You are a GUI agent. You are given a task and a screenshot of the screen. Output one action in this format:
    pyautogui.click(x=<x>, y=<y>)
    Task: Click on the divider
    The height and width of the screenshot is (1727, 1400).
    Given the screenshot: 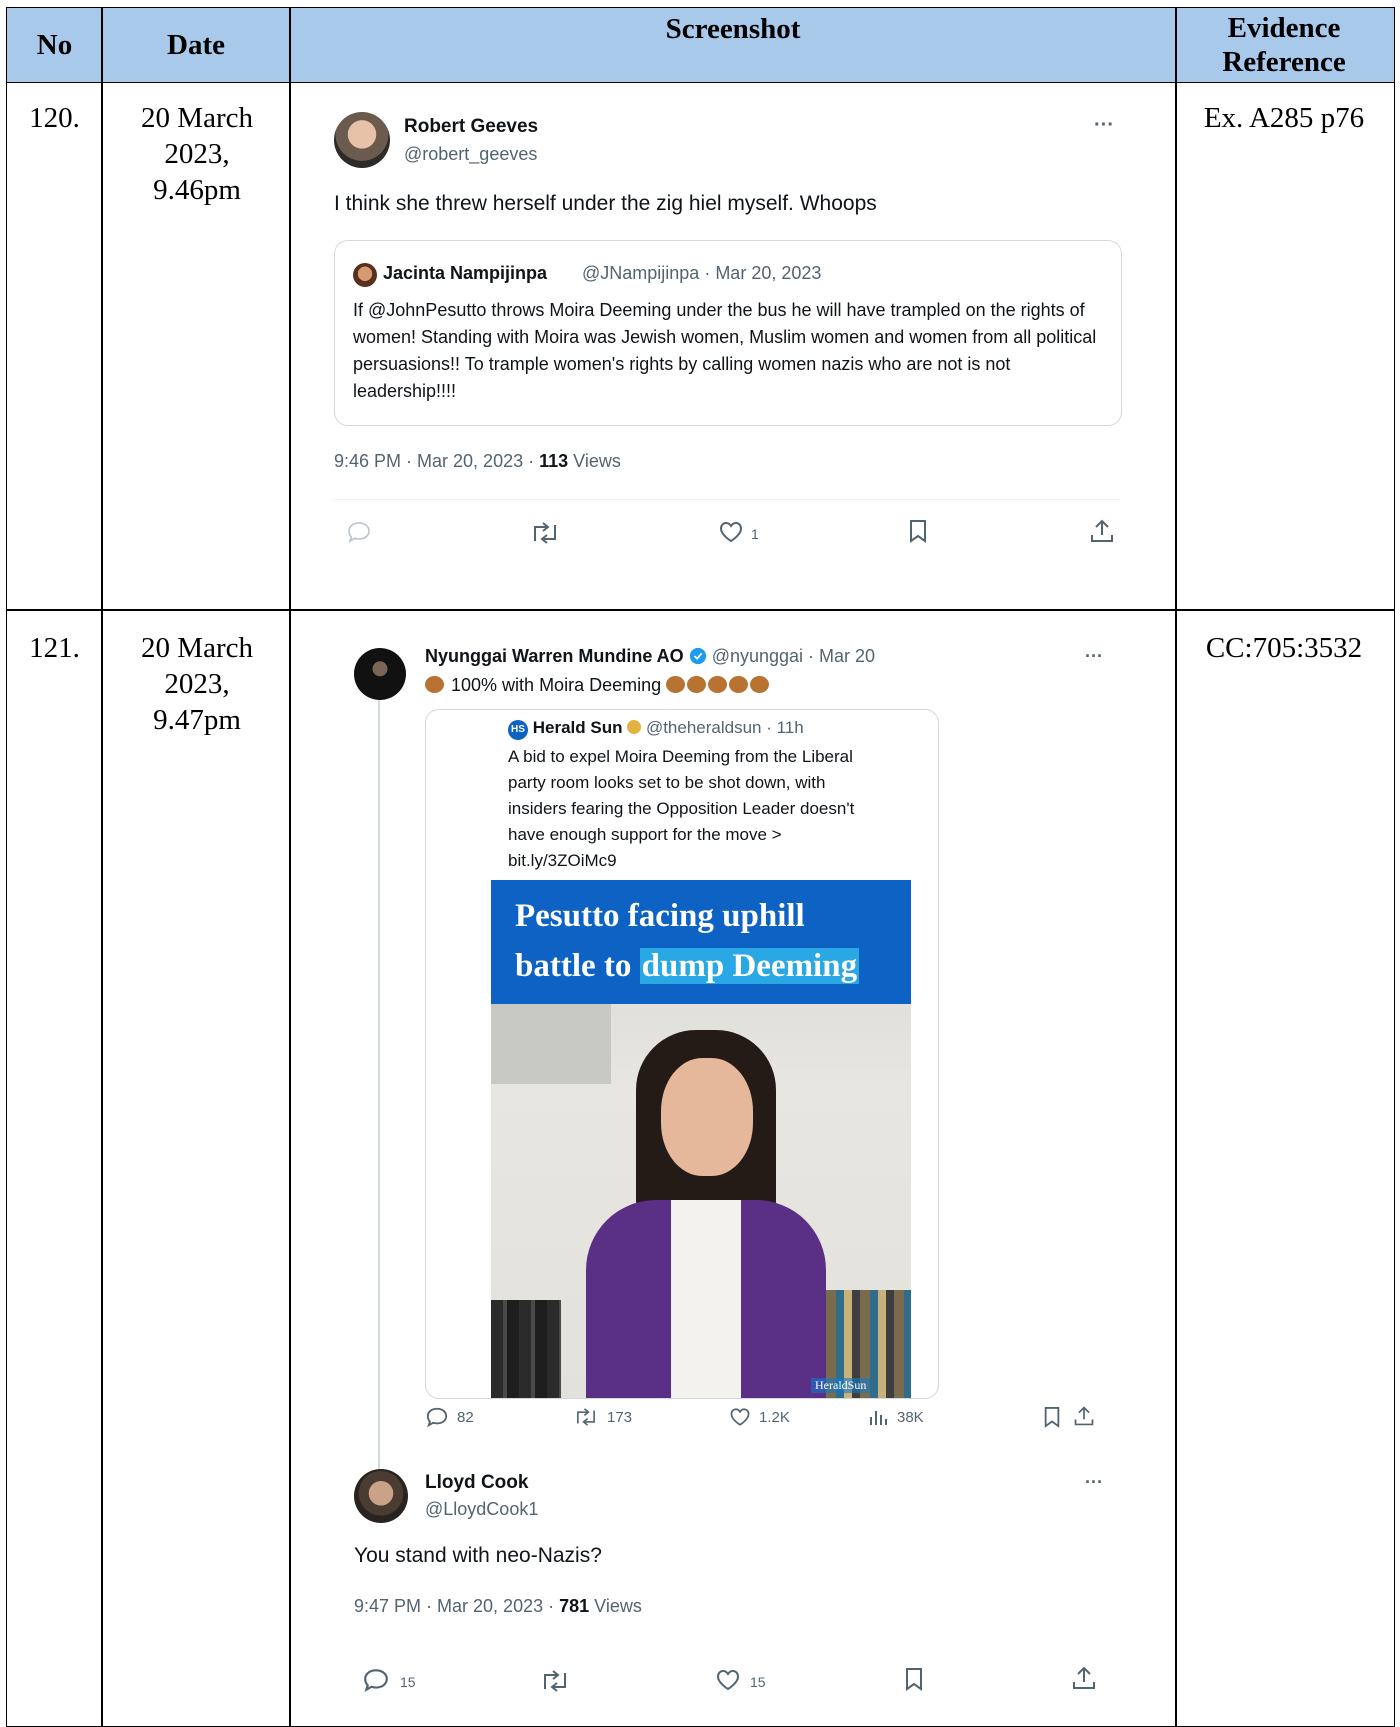 What is the action you would take?
    pyautogui.click(x=727, y=499)
    